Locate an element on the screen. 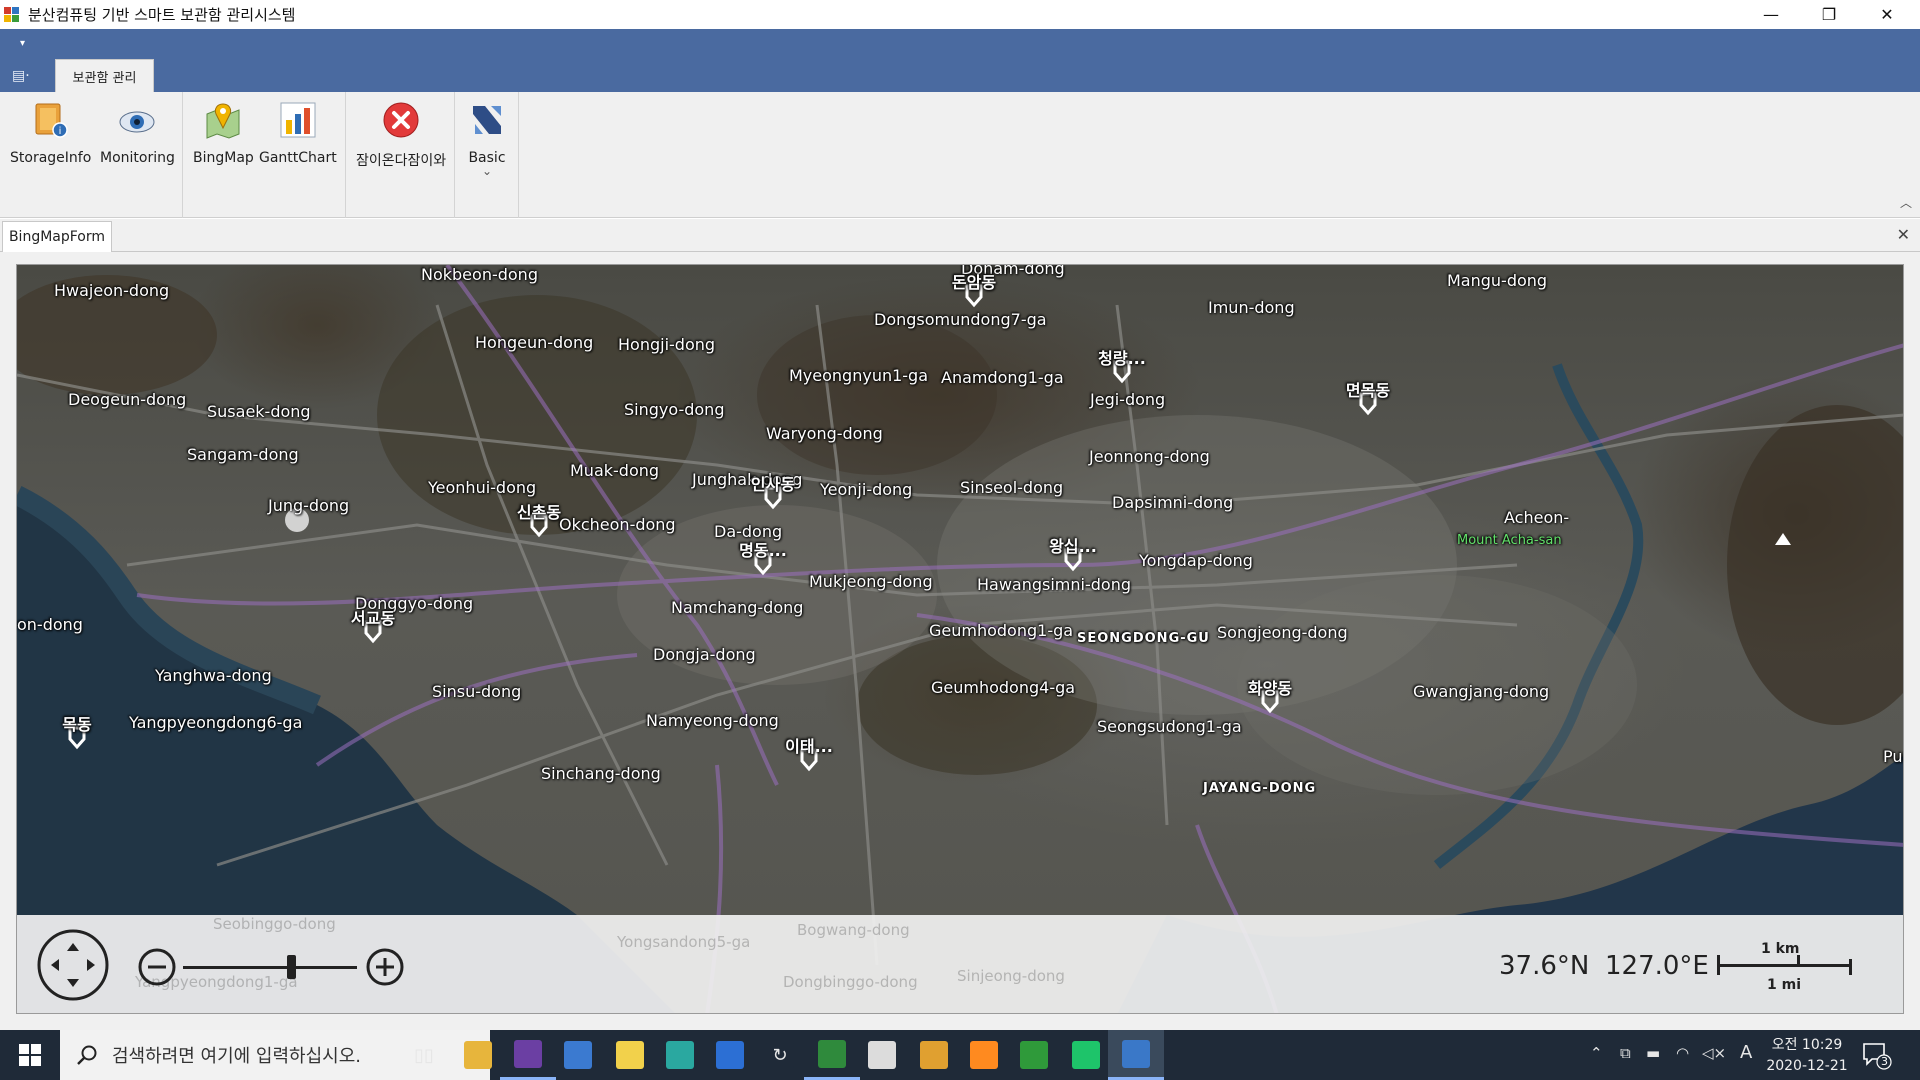 The height and width of the screenshot is (1080, 1920). taskbar-vc-app-button is located at coordinates (730, 1055).